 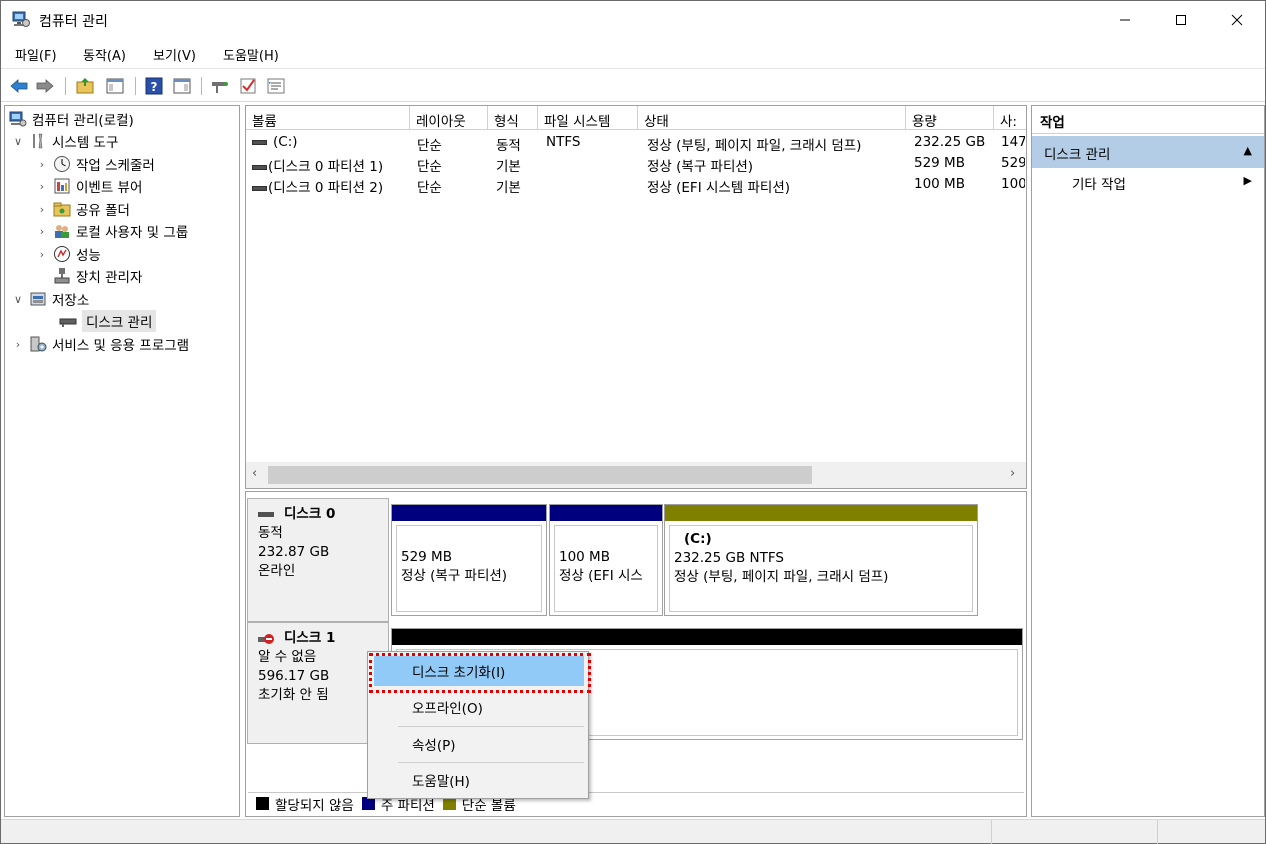 I want to click on device-manager-icon, so click(x=62, y=276).